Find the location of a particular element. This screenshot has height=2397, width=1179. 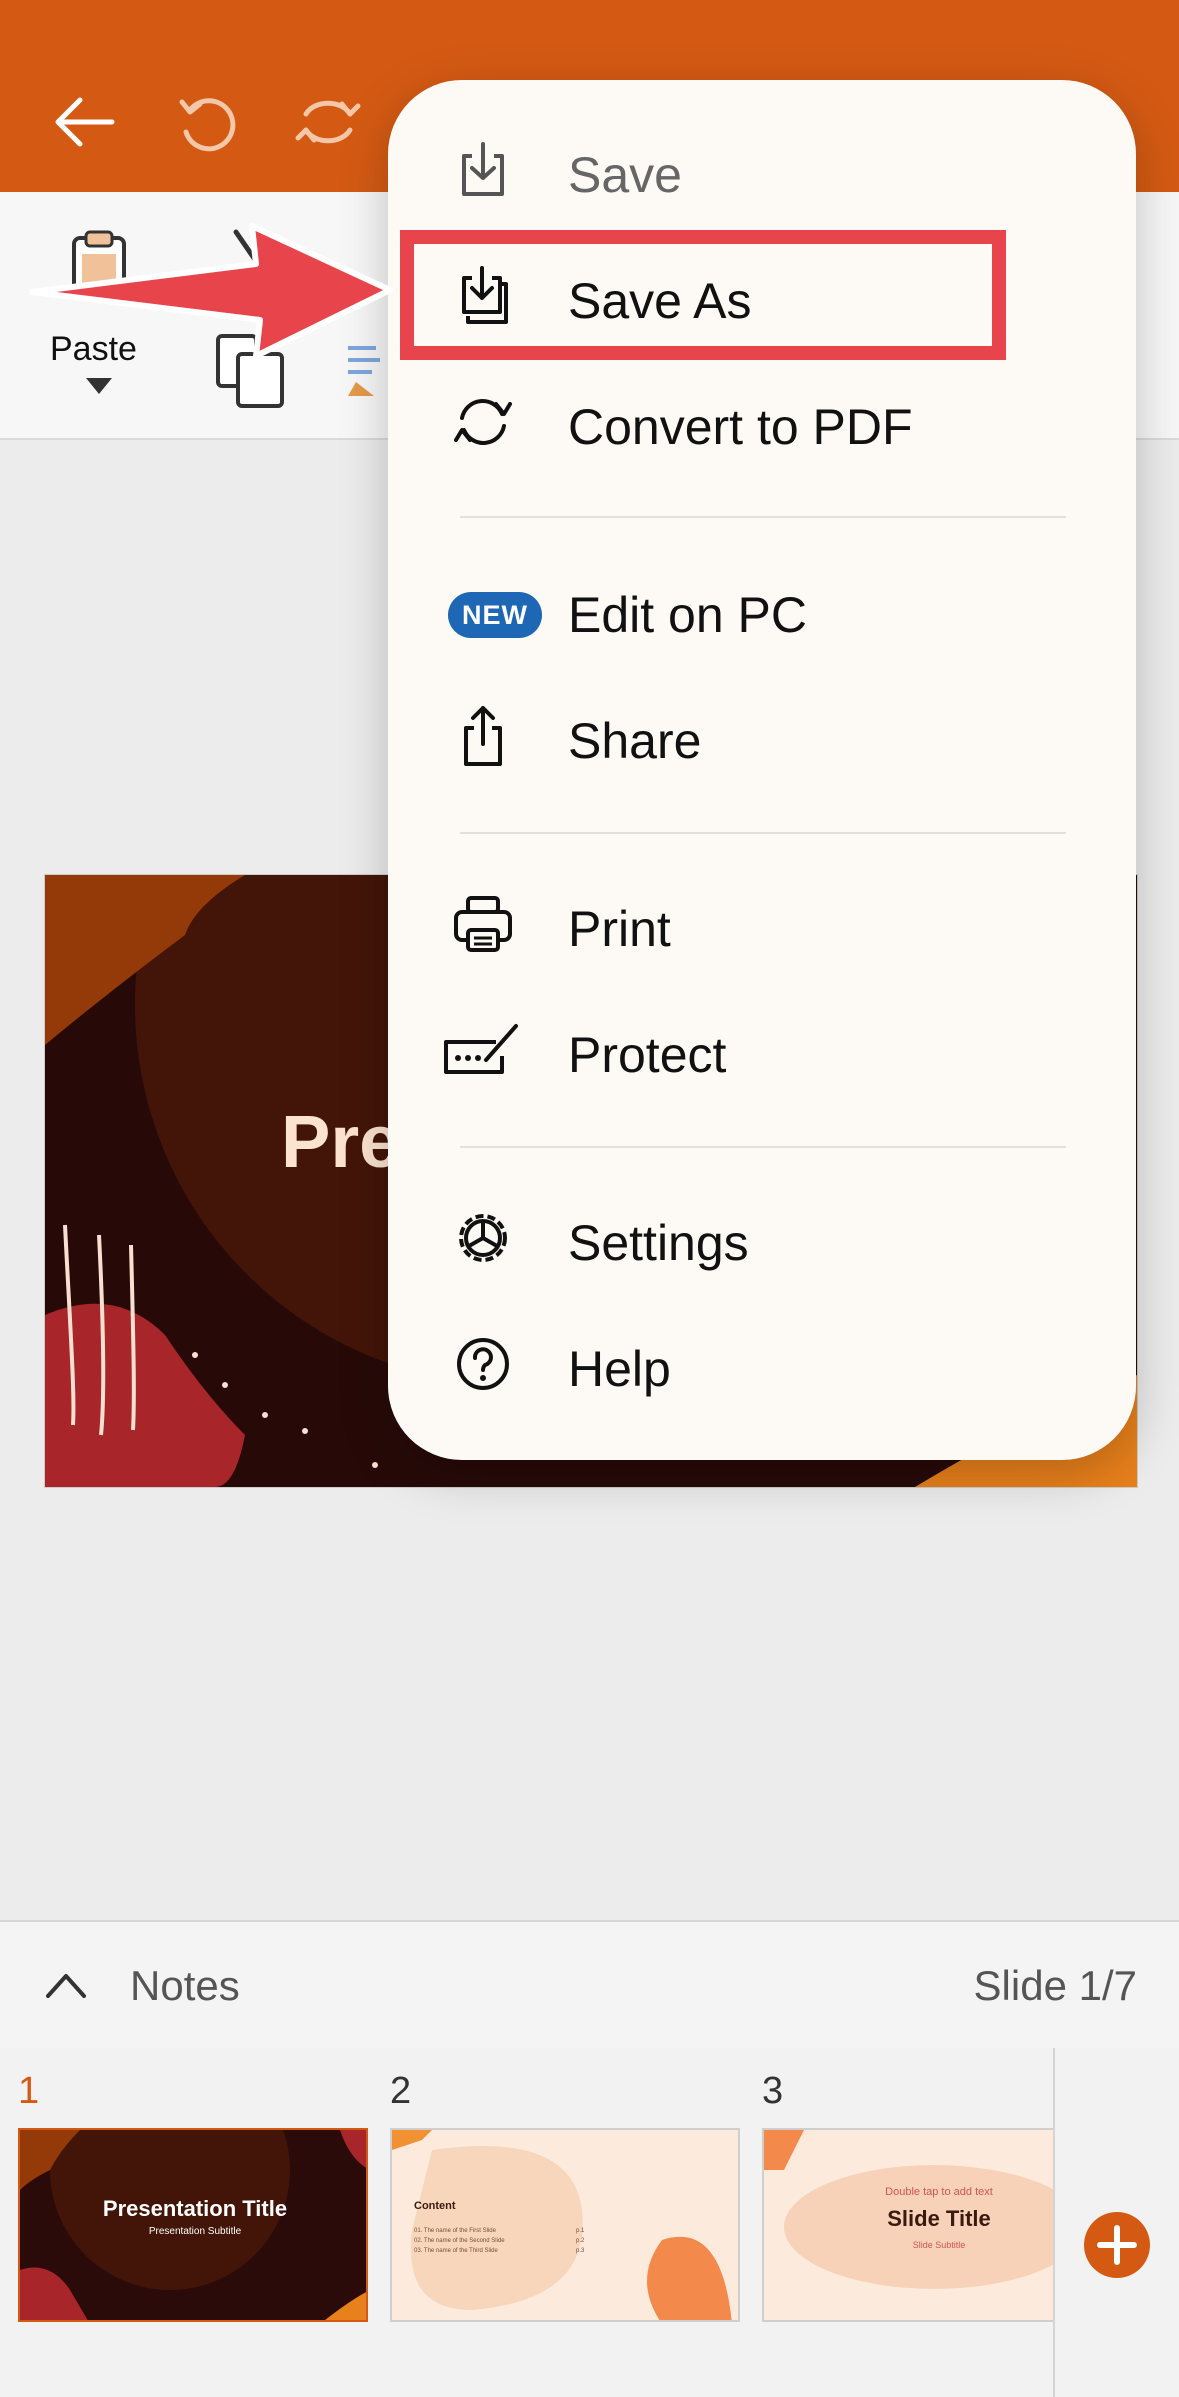

protect-icon is located at coordinates (481, 1049).